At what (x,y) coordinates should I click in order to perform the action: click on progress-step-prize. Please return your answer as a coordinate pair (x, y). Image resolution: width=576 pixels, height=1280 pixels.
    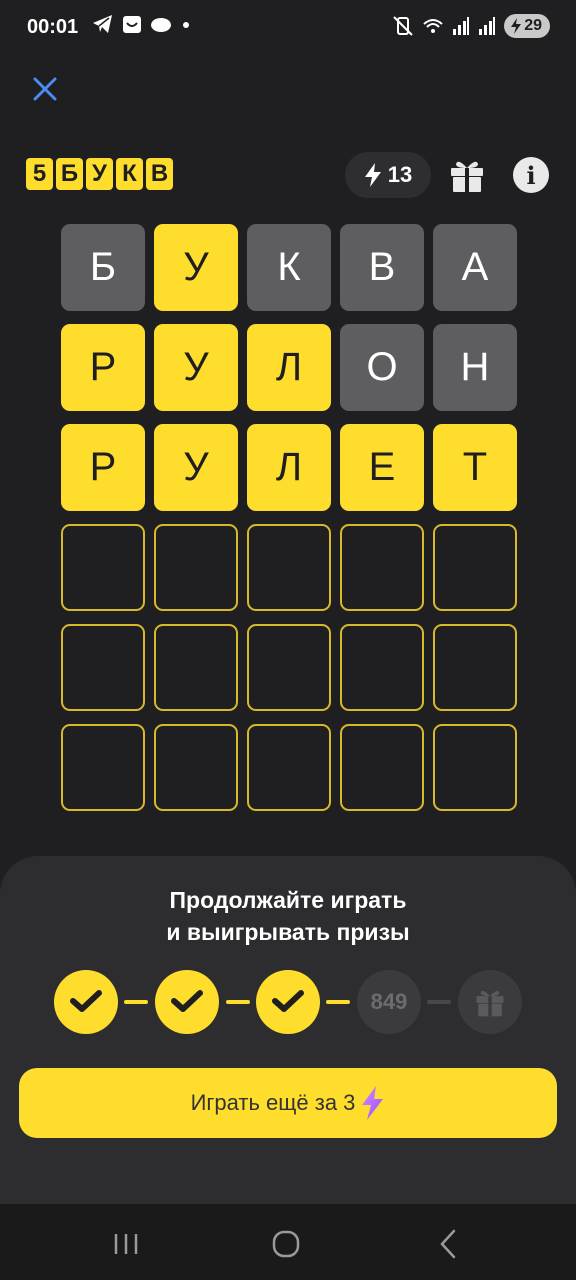
    Looking at the image, I should click on (490, 1002).